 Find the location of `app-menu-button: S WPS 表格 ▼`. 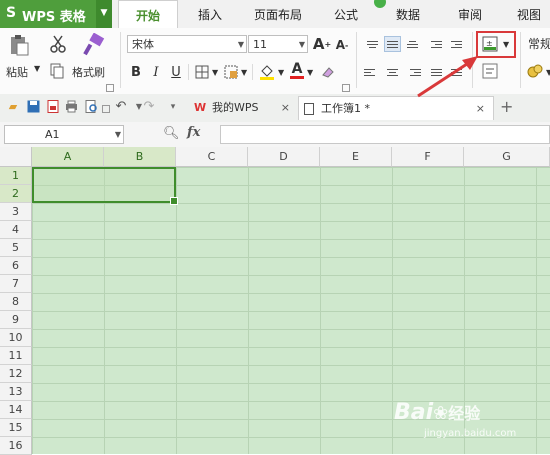

app-menu-button: S WPS 表格 ▼ is located at coordinates (56, 14).